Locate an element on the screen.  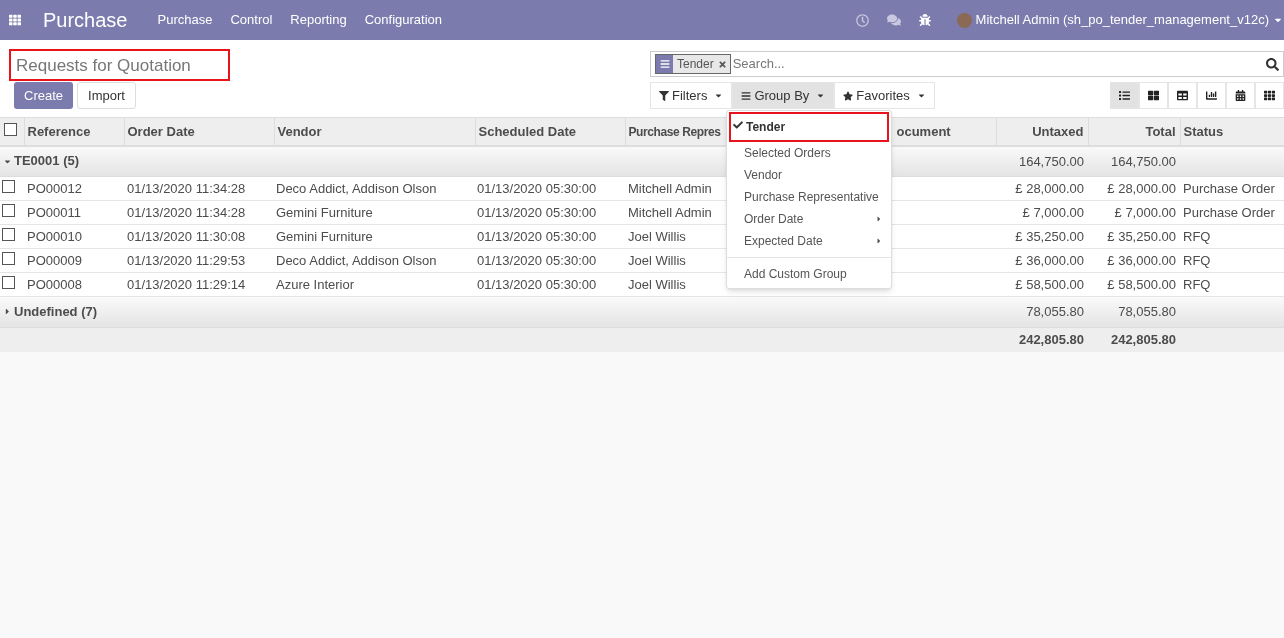
column-header: Vendor is located at coordinates (299, 131).